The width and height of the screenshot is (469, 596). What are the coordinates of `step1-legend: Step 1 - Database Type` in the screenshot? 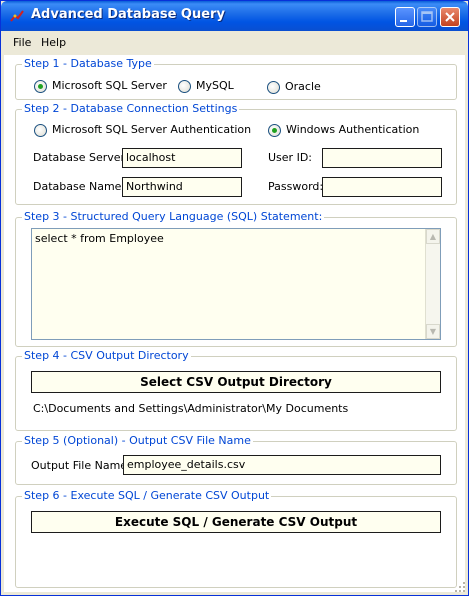 It's located at (88, 63).